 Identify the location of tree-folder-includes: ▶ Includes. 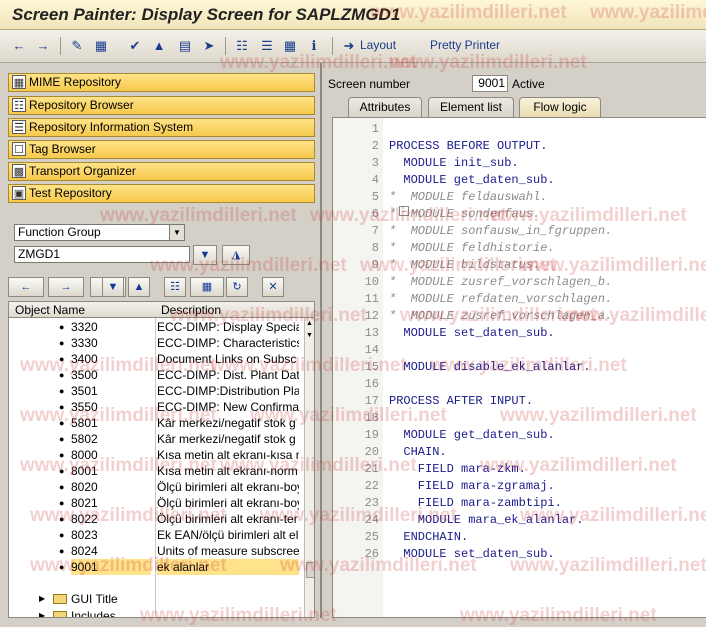
(156, 612).